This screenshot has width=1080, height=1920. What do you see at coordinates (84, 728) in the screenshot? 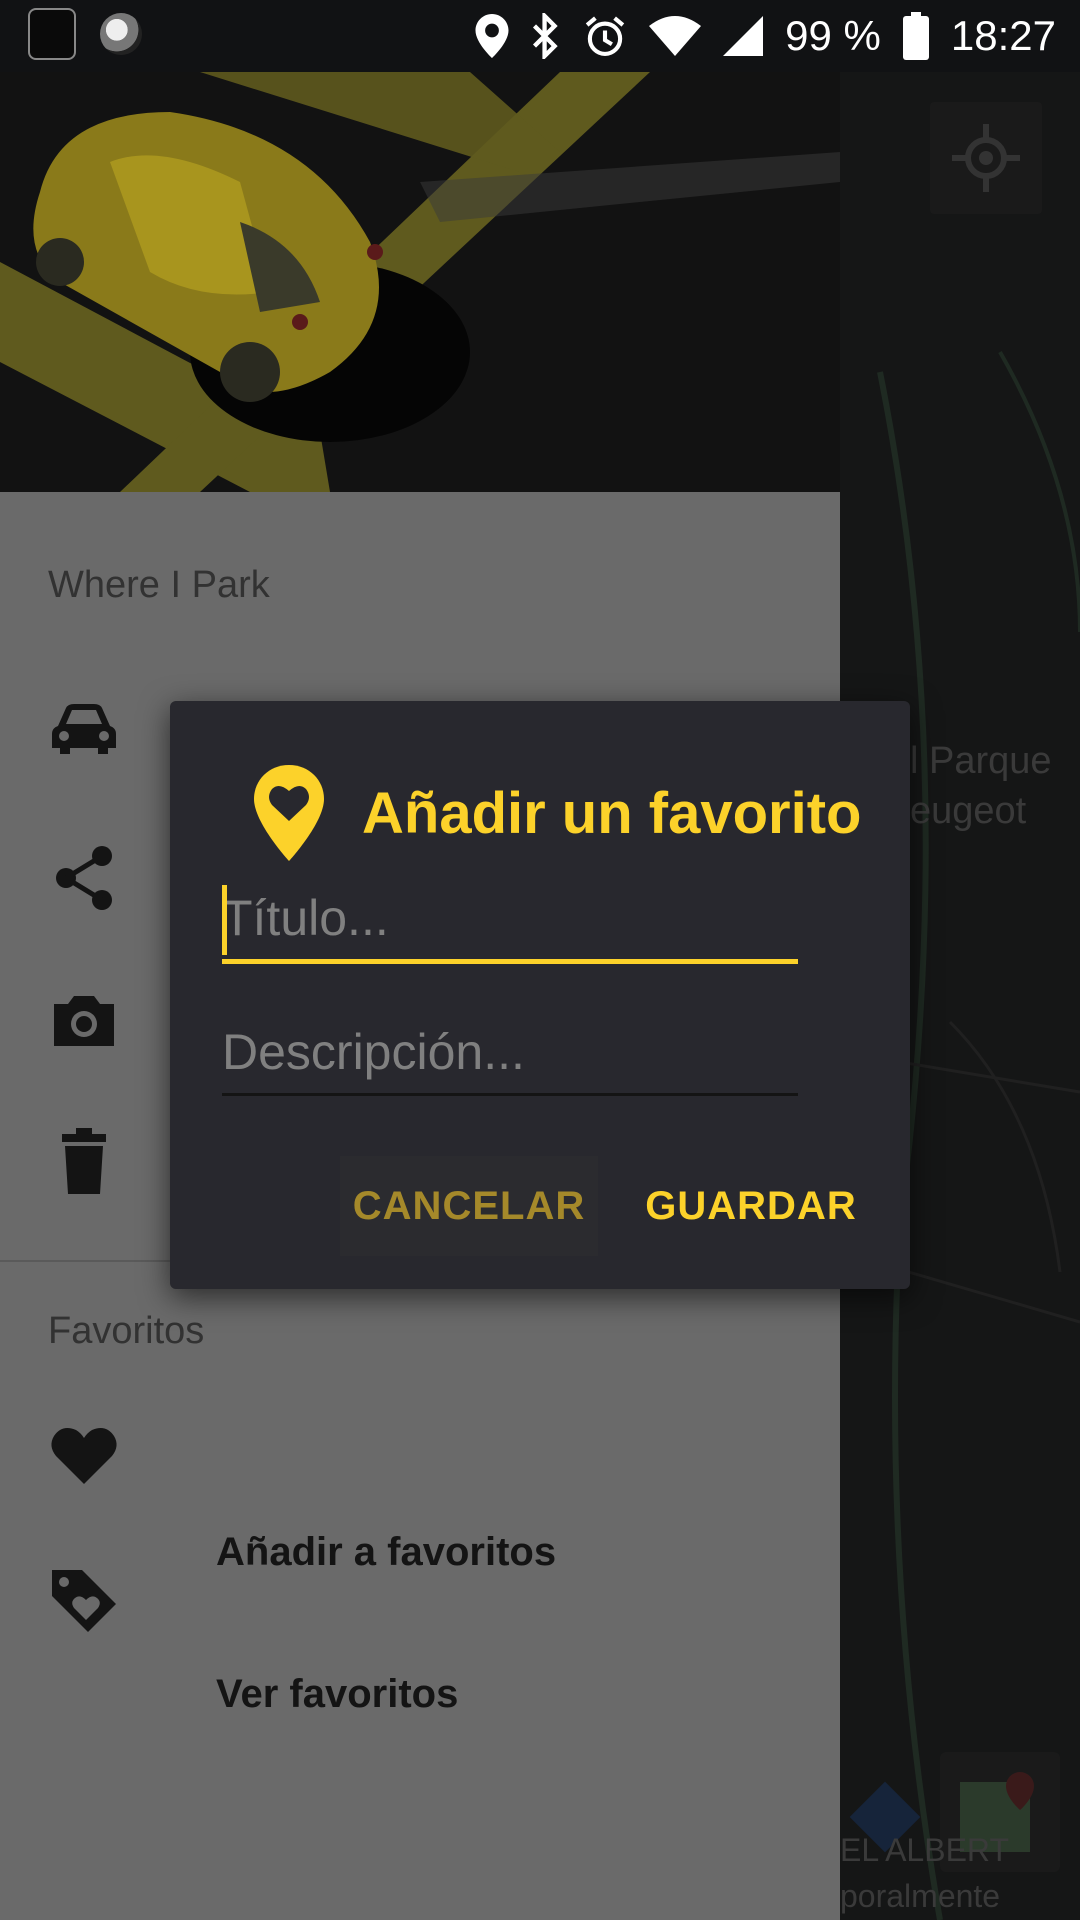
I see `car-icon` at bounding box center [84, 728].